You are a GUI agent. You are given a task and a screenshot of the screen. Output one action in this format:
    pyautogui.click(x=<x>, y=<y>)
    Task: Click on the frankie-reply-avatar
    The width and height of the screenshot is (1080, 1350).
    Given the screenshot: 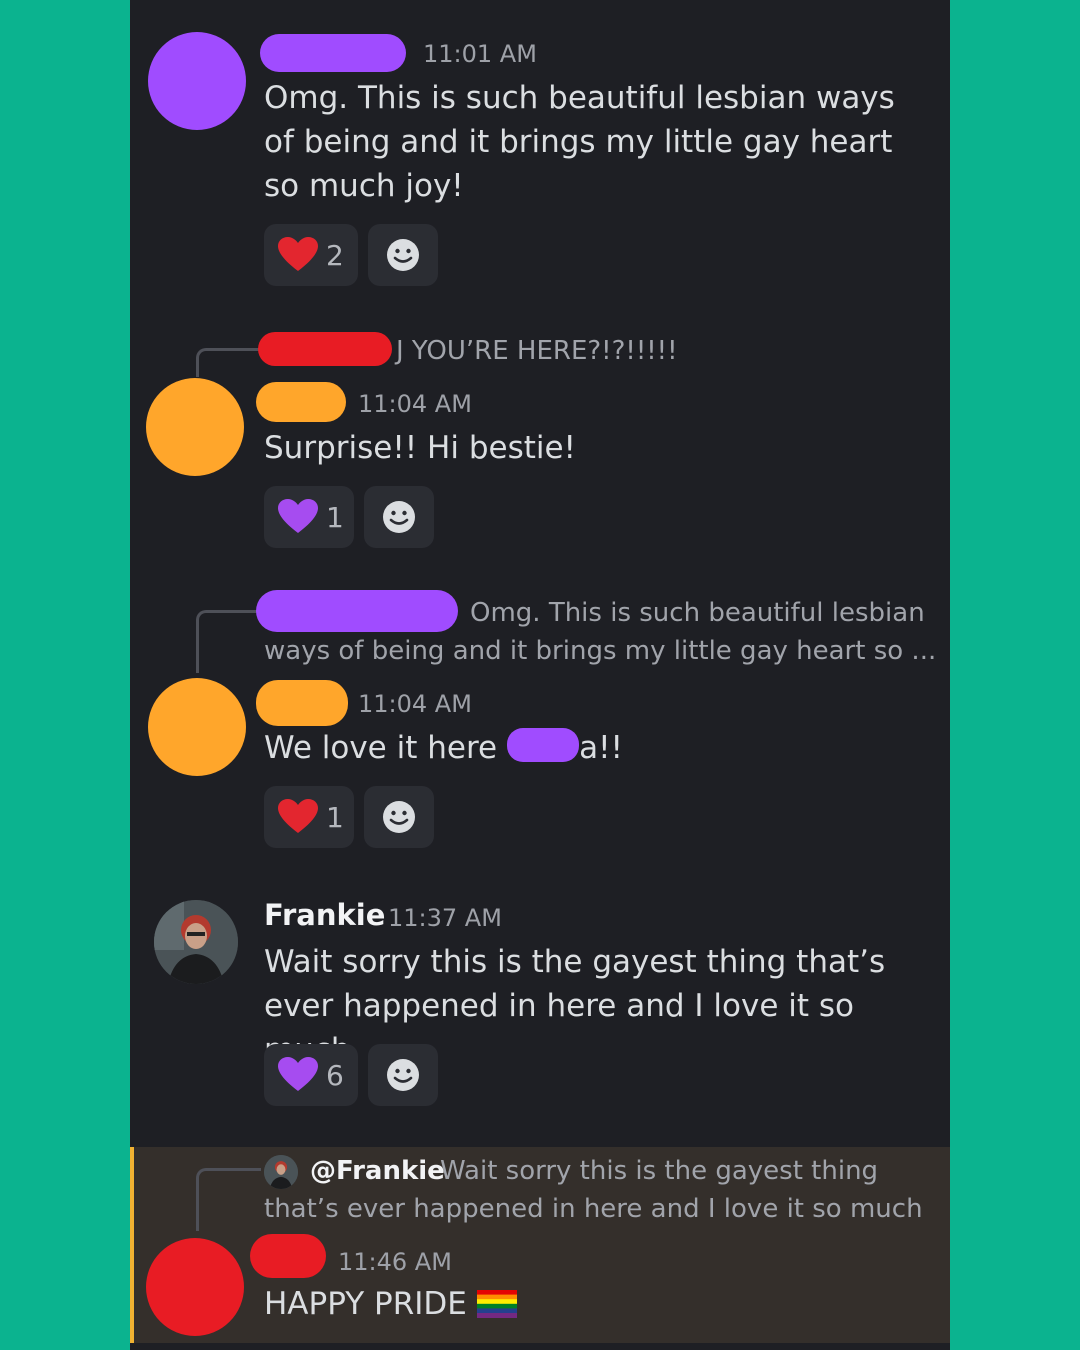 What is the action you would take?
    pyautogui.click(x=281, y=1172)
    